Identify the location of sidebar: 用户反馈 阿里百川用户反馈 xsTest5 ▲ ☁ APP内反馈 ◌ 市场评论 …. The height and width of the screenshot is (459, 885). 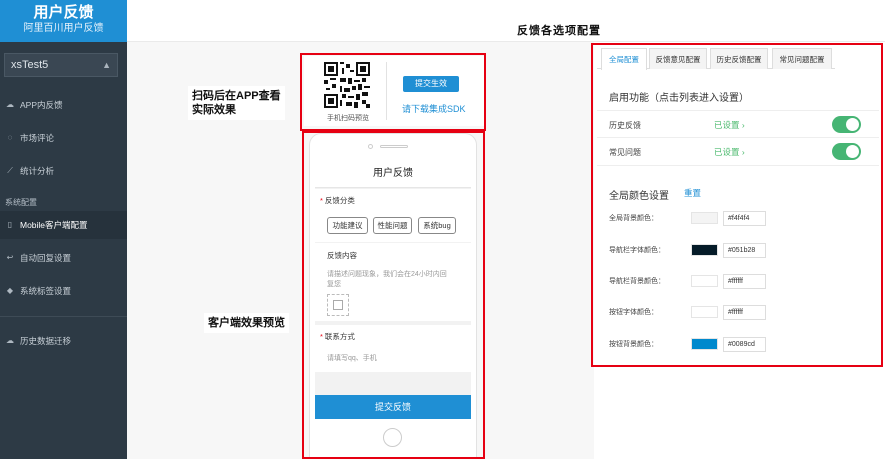
(63, 229).